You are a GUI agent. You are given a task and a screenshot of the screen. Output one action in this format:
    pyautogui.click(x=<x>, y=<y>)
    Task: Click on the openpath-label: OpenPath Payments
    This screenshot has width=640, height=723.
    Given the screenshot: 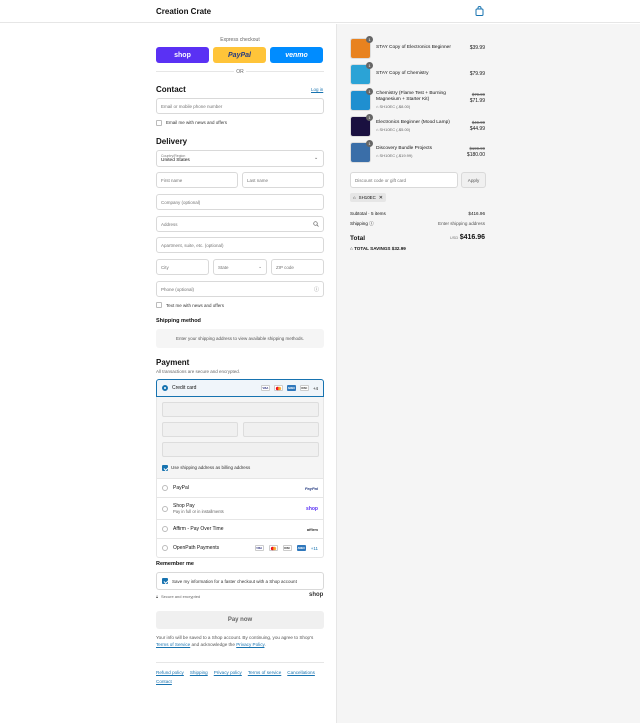 What is the action you would take?
    pyautogui.click(x=196, y=548)
    